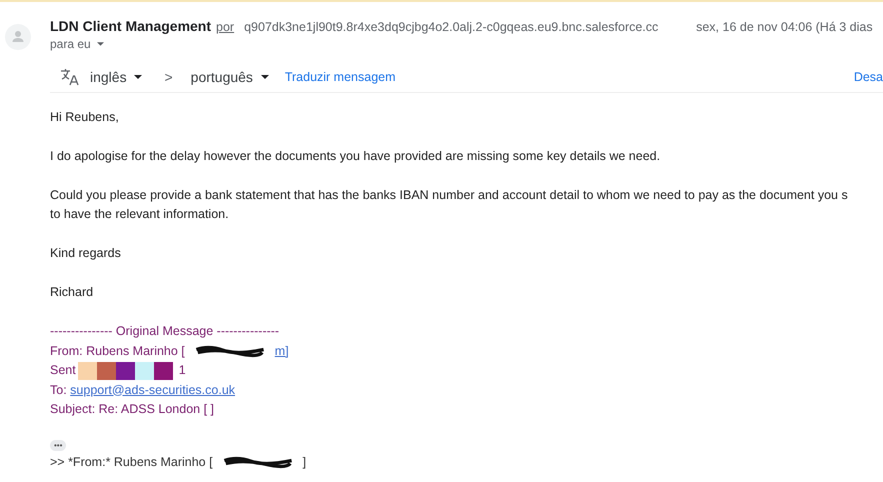 The height and width of the screenshot is (482, 883). What do you see at coordinates (225, 27) in the screenshot?
I see `via-link: por` at bounding box center [225, 27].